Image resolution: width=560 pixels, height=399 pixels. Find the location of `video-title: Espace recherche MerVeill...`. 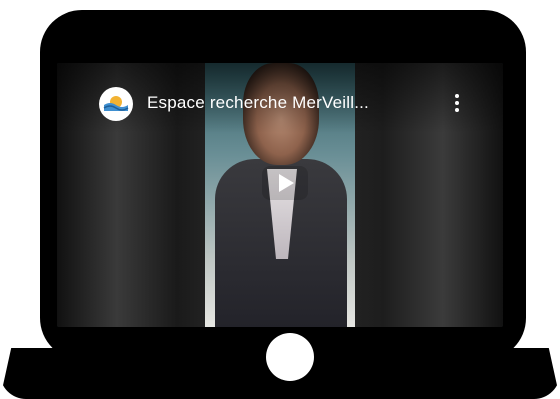

video-title: Espace recherche MerVeill... is located at coordinates (258, 103).